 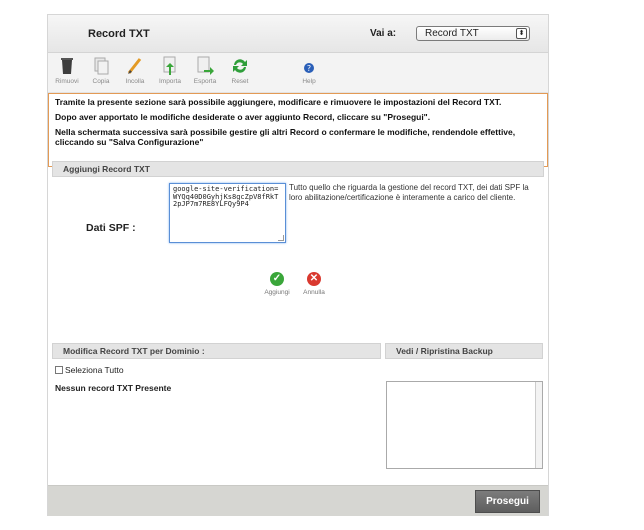 I want to click on remove-button: Rimuovi, so click(x=67, y=70).